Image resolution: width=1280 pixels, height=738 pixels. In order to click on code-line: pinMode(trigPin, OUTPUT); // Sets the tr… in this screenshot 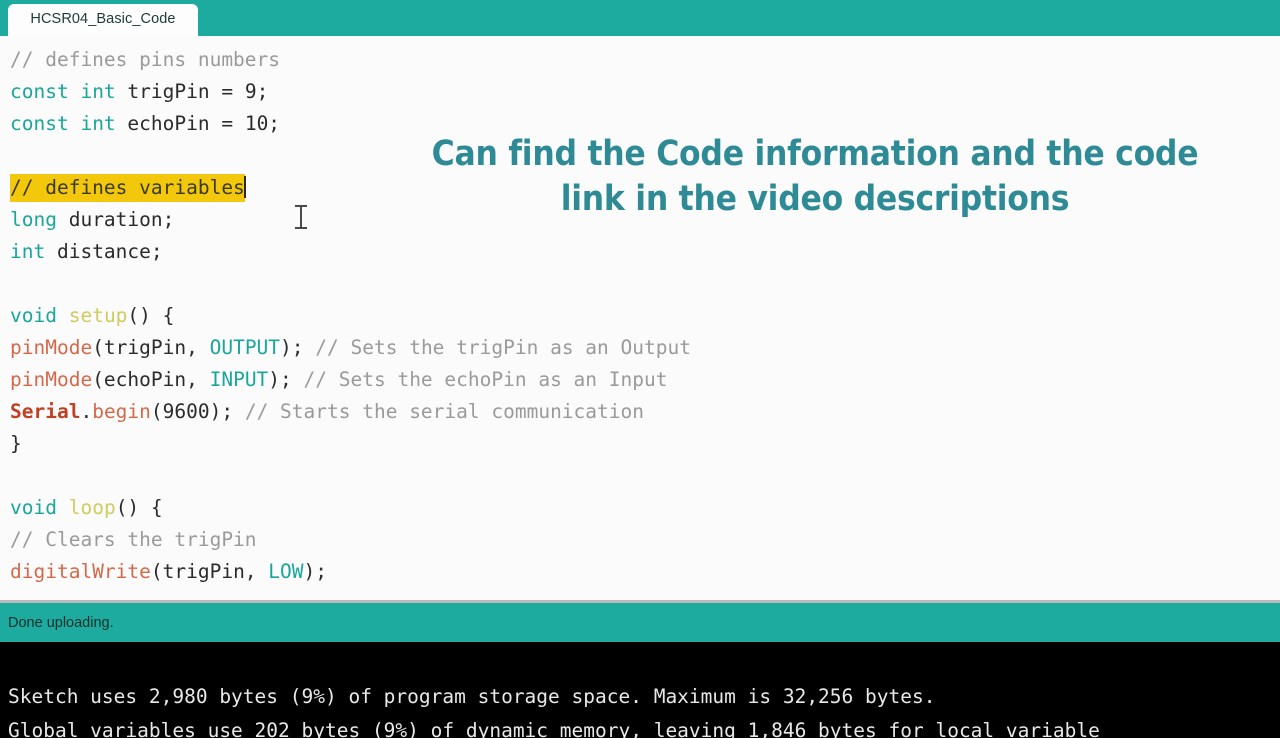, I will do `click(350, 348)`.